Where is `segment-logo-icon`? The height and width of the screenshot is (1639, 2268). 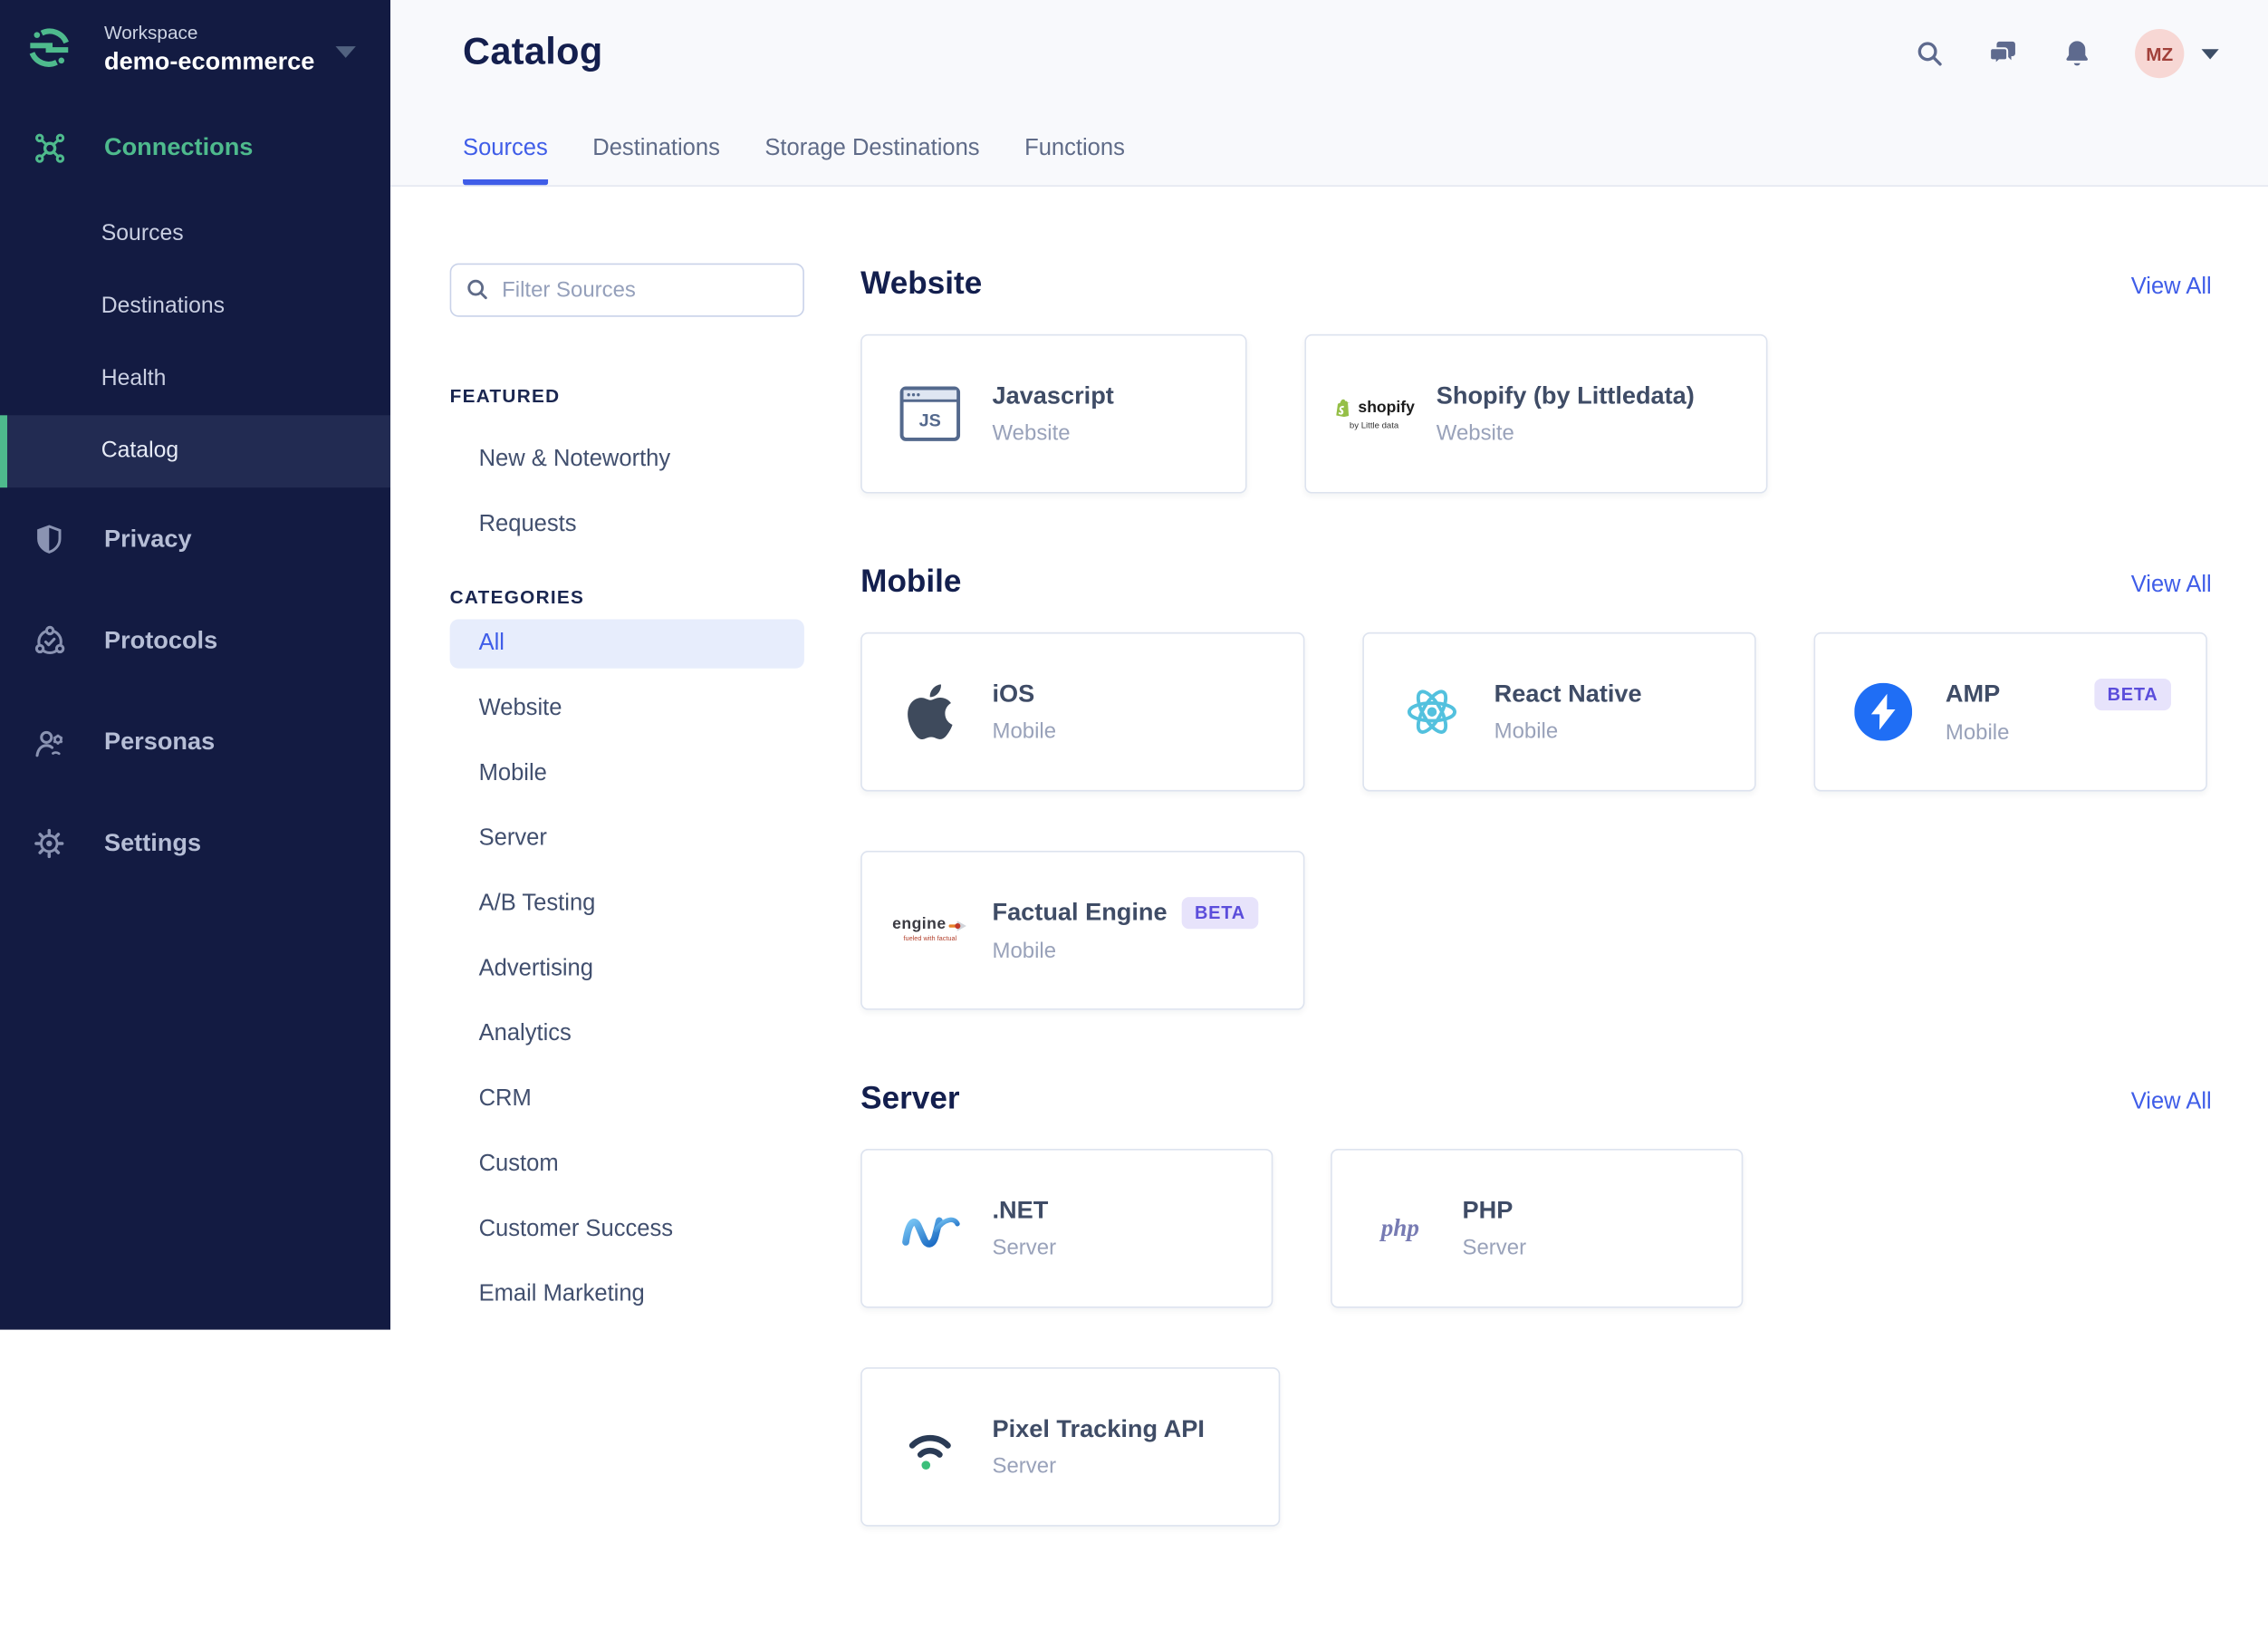
segment-logo-icon is located at coordinates (49, 47).